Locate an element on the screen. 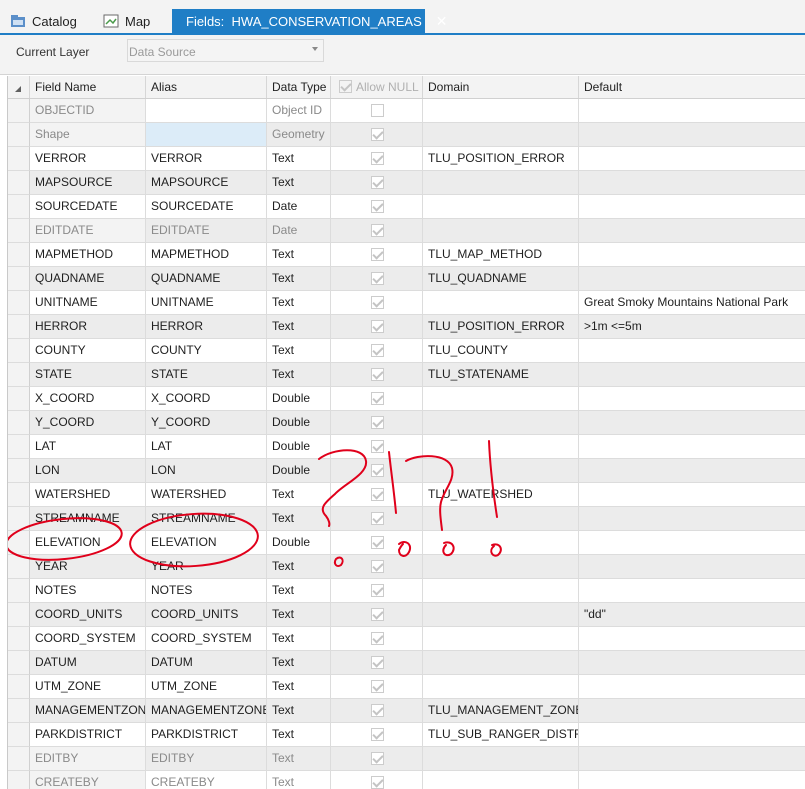 The image size is (805, 789). allow-null-header-checkbox is located at coordinates (345, 86).